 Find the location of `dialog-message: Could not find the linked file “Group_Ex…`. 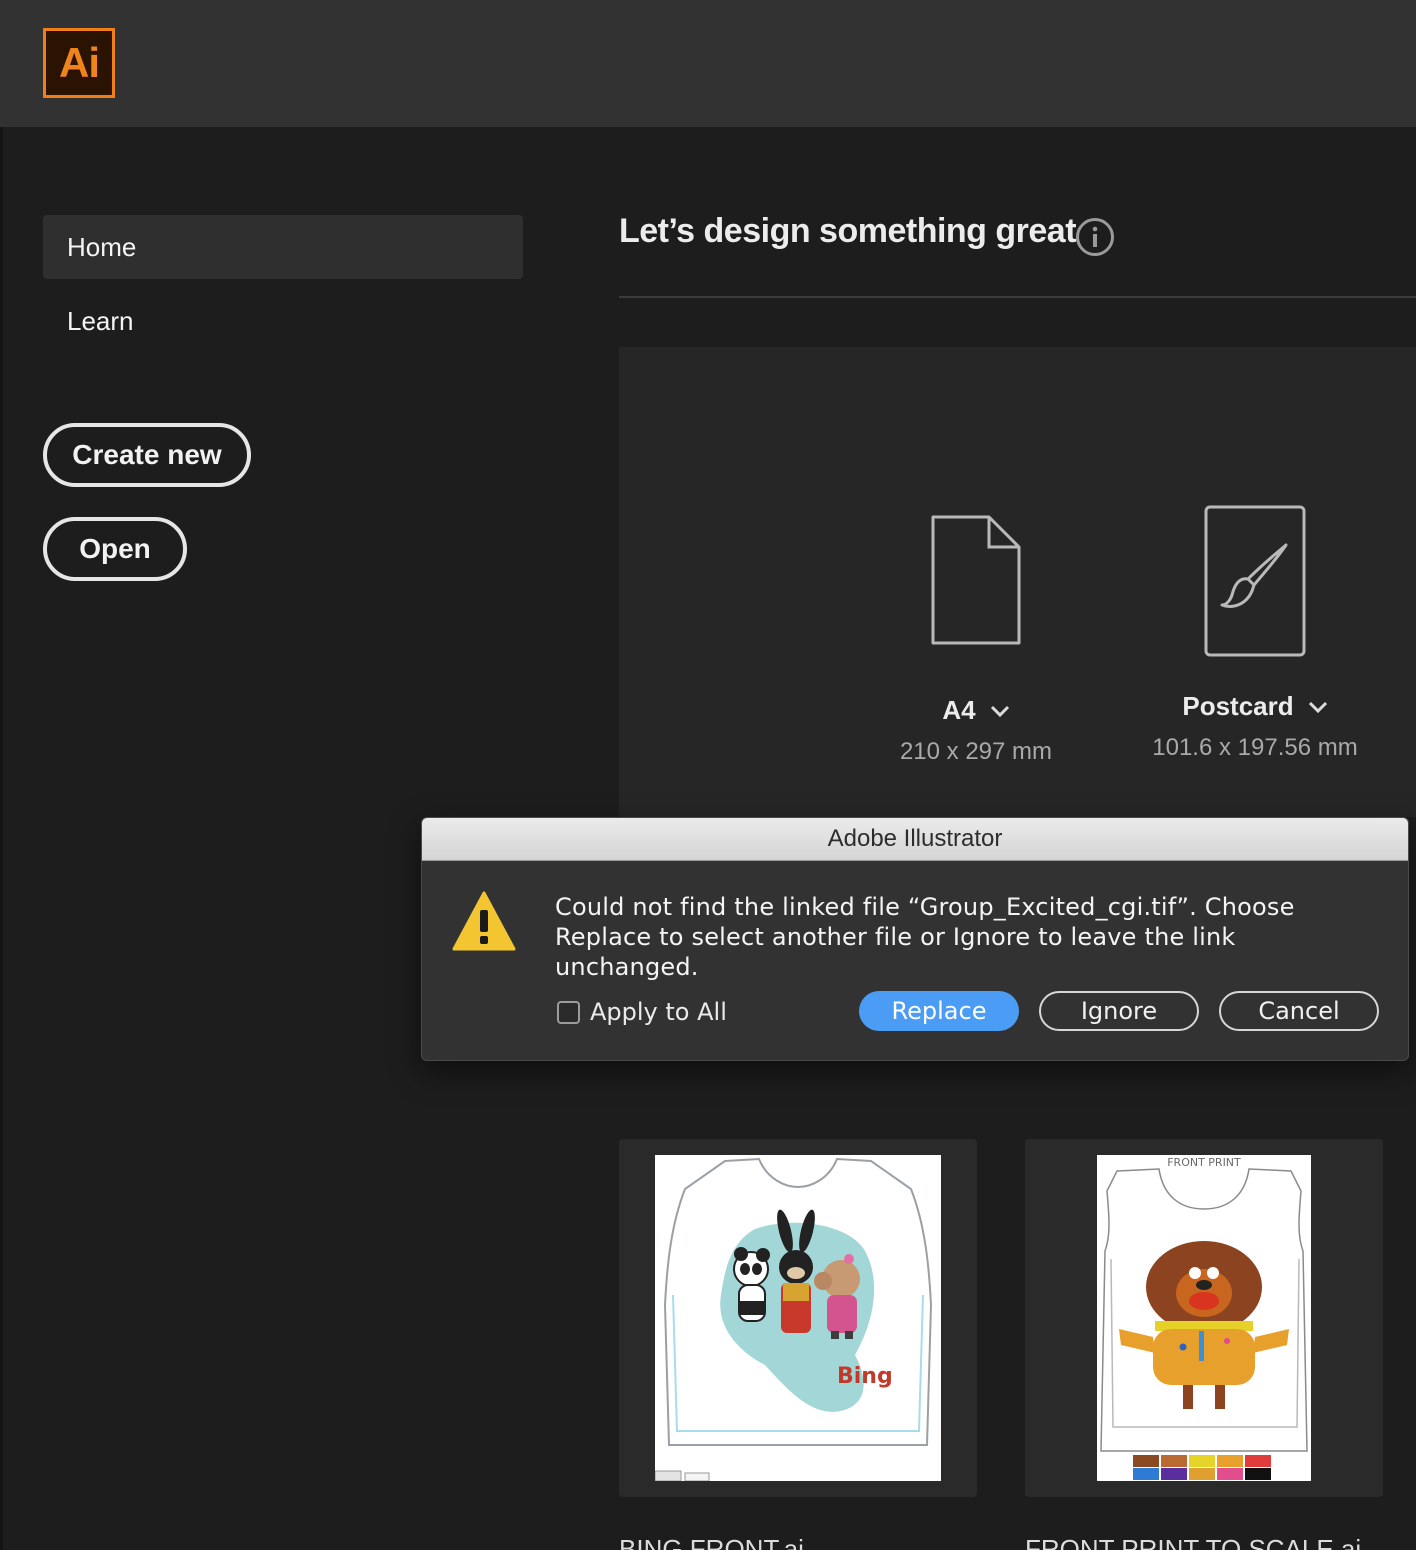

dialog-message: Could not find the linked file “Group_Ex… is located at coordinates (925, 937).